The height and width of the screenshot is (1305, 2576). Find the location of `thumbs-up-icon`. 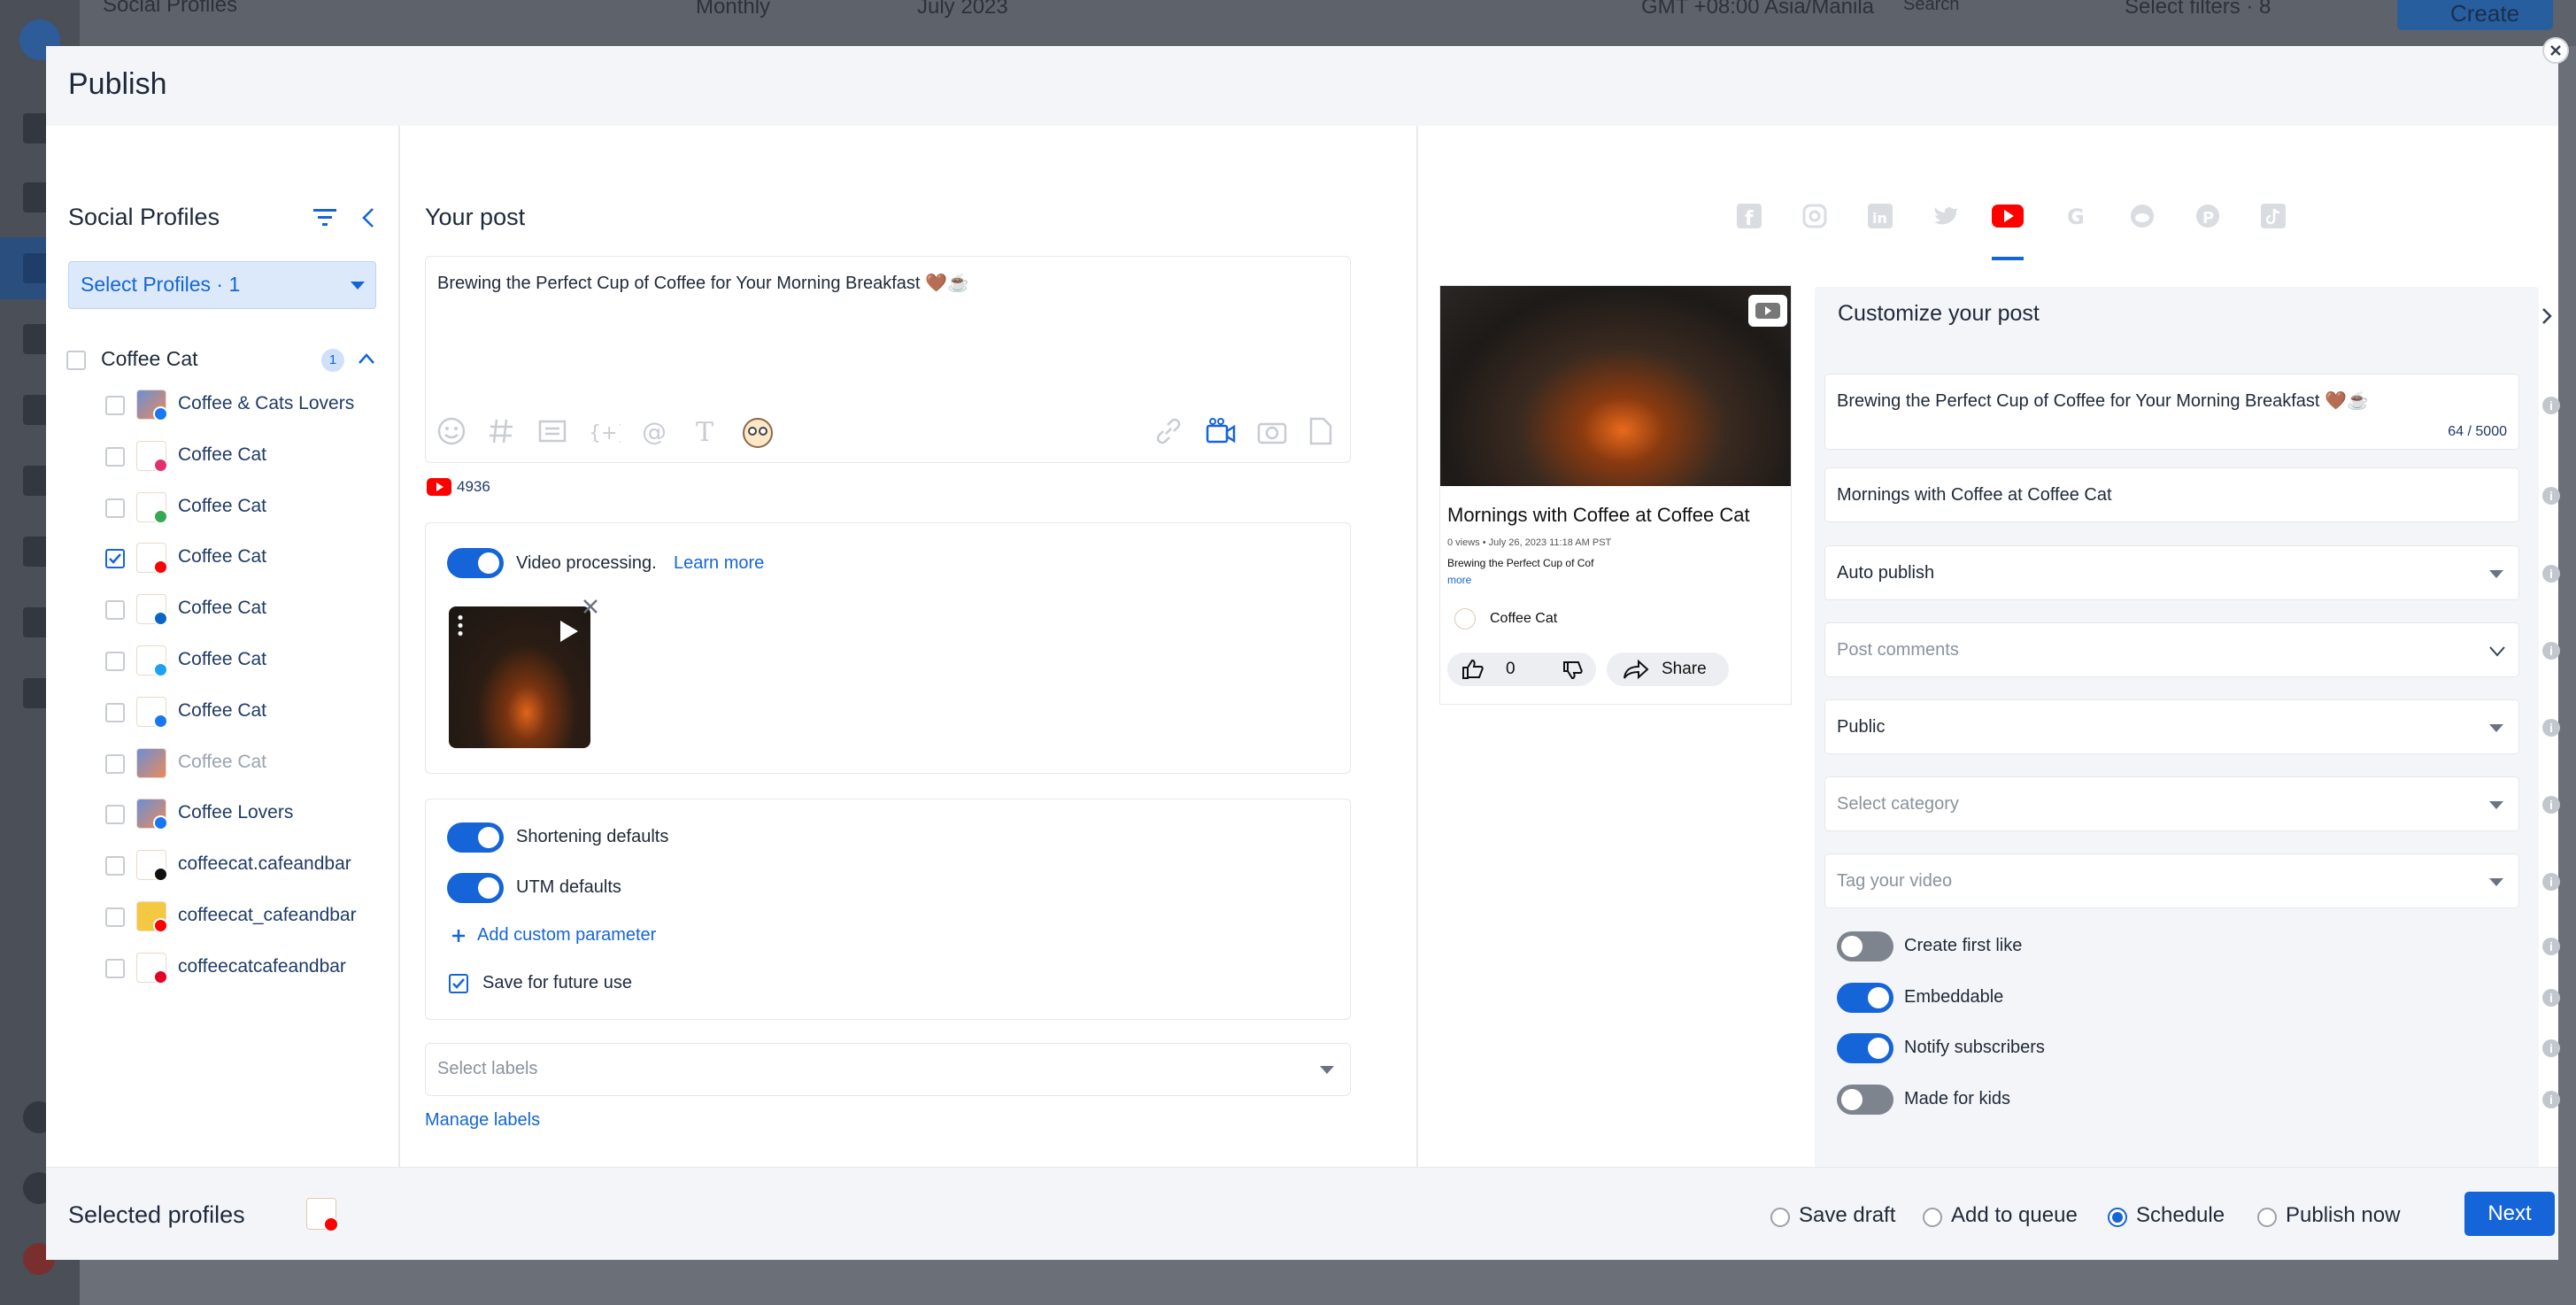

thumbs-up-icon is located at coordinates (1473, 669).